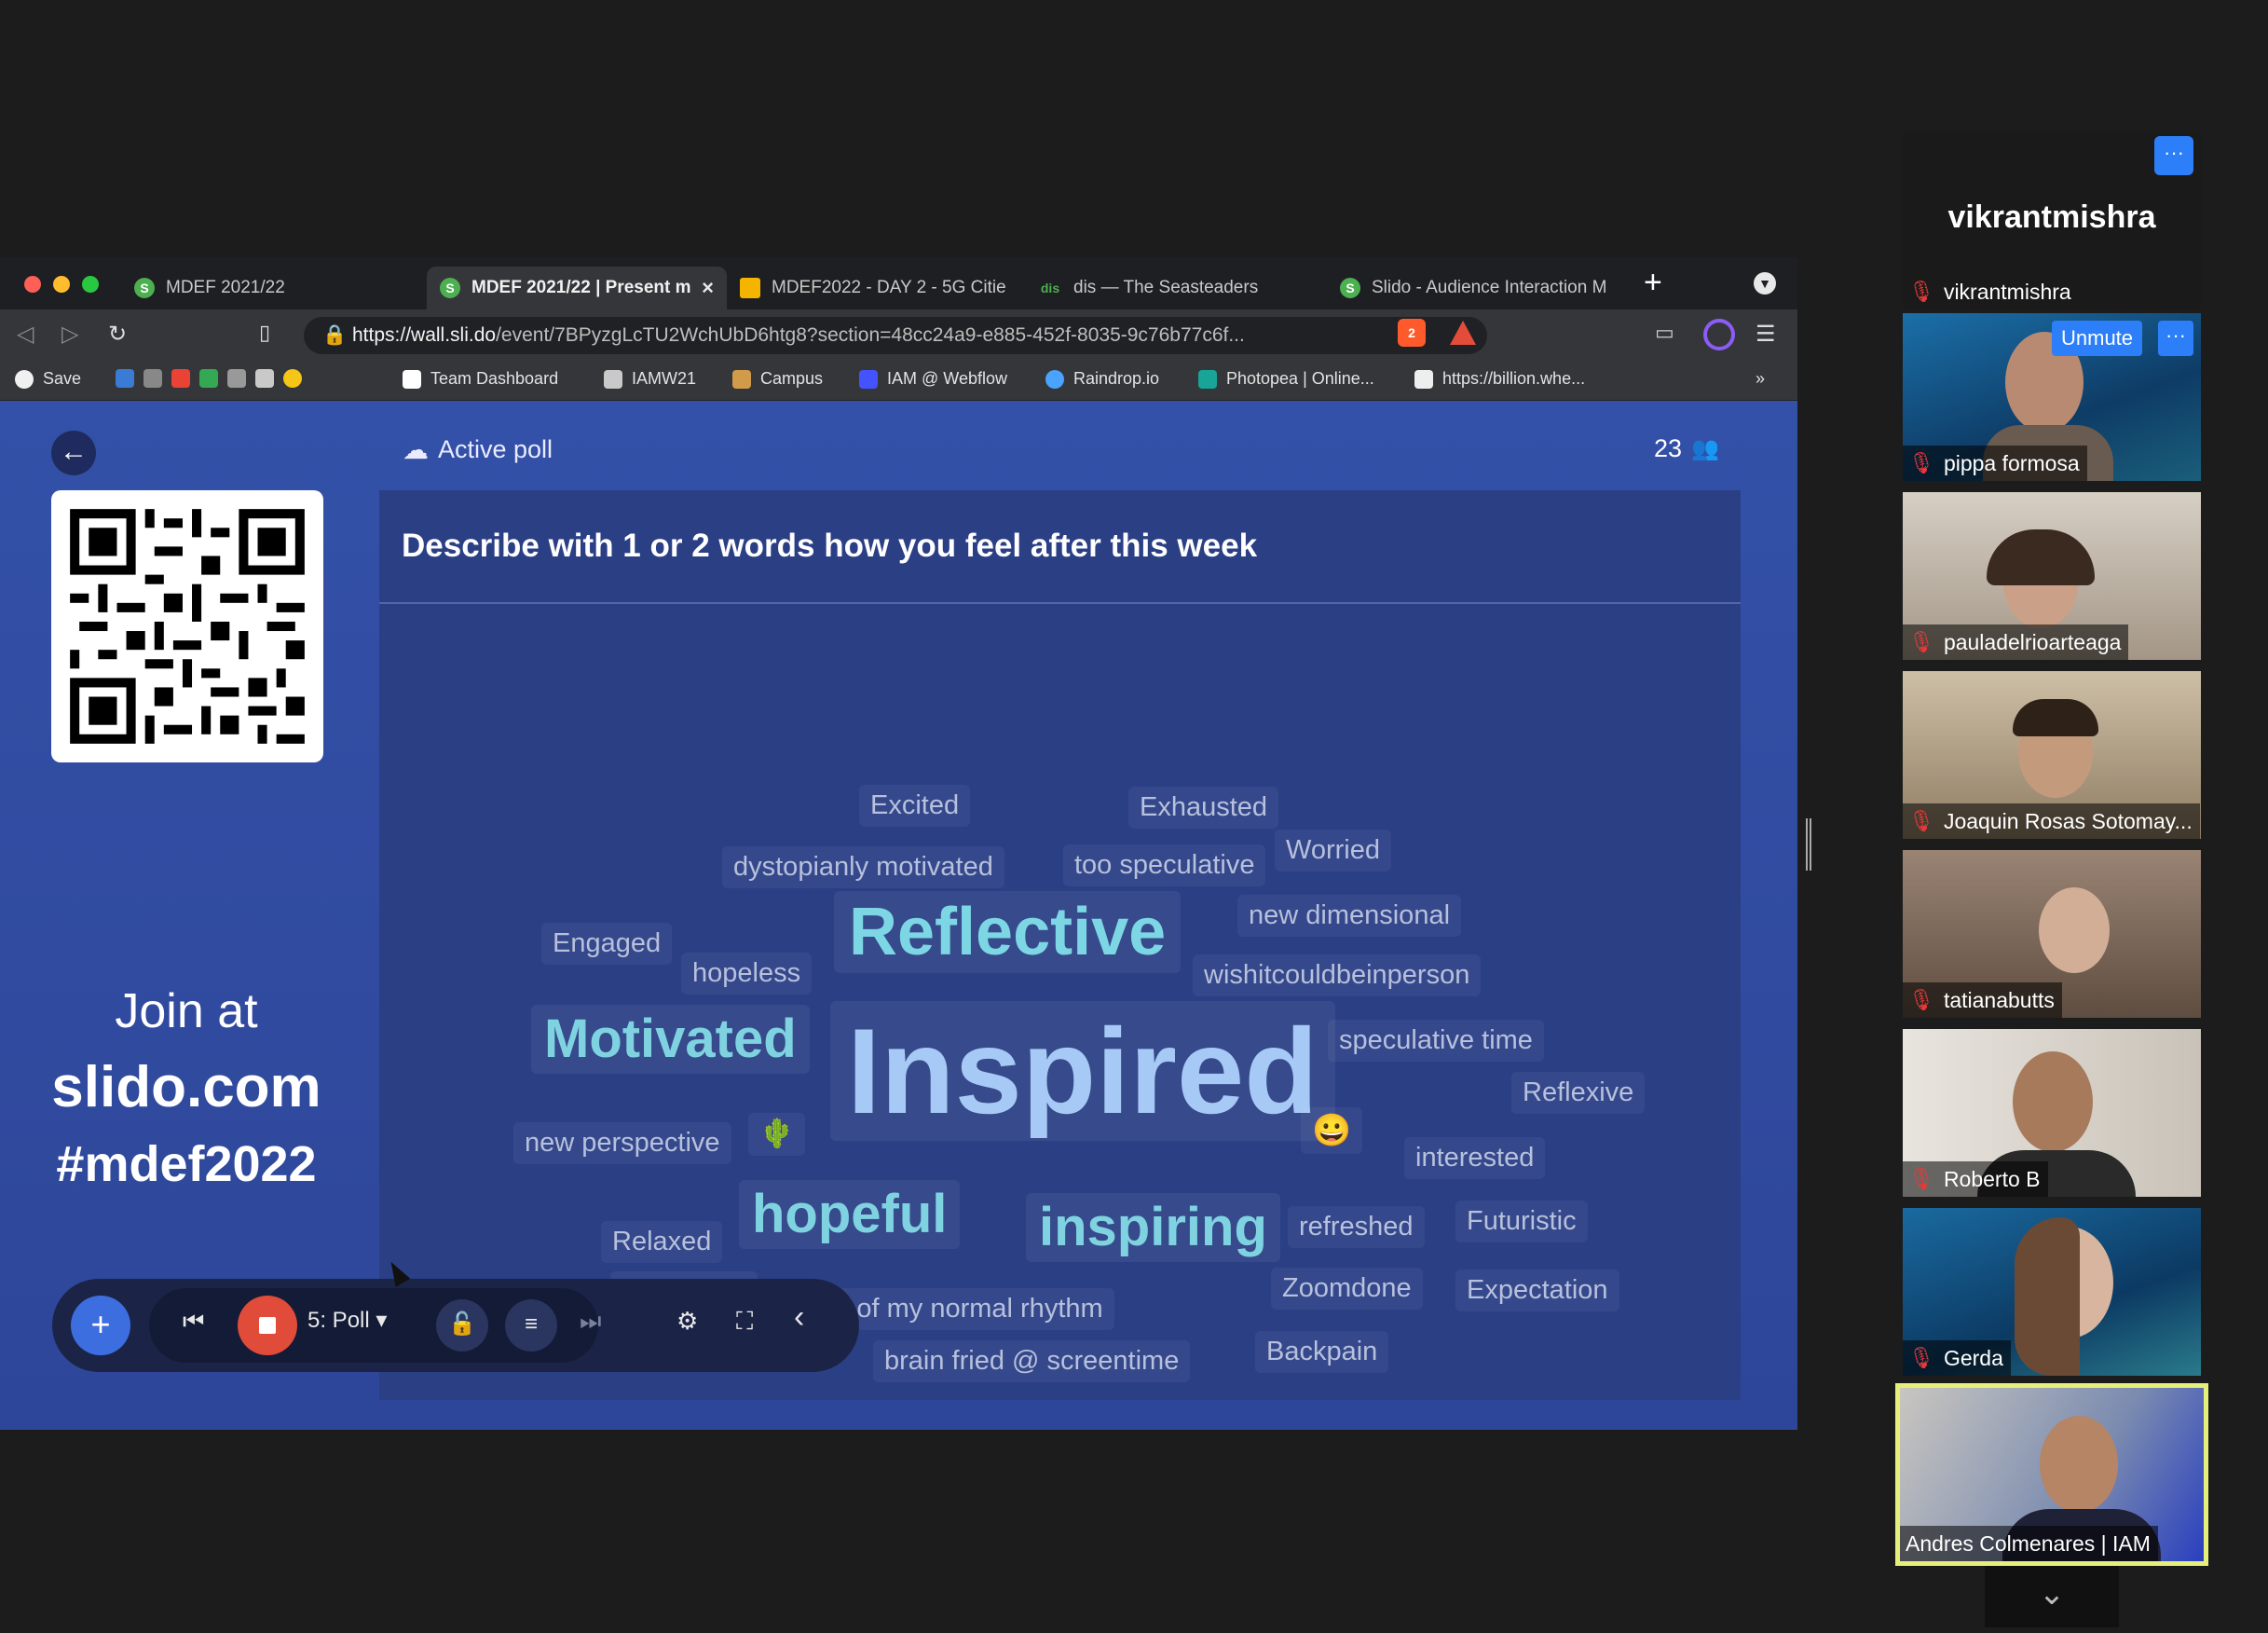  I want to click on panel-resize-handle, so click(1808, 844).